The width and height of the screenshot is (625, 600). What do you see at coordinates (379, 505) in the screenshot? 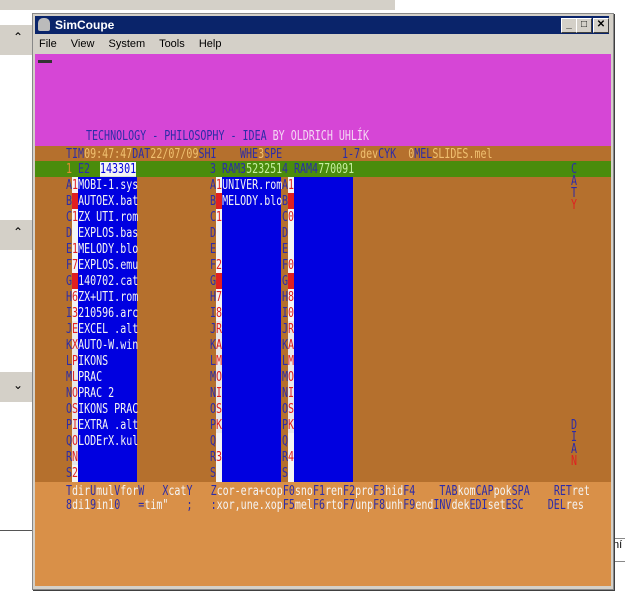
I see `text-segment: F8` at bounding box center [379, 505].